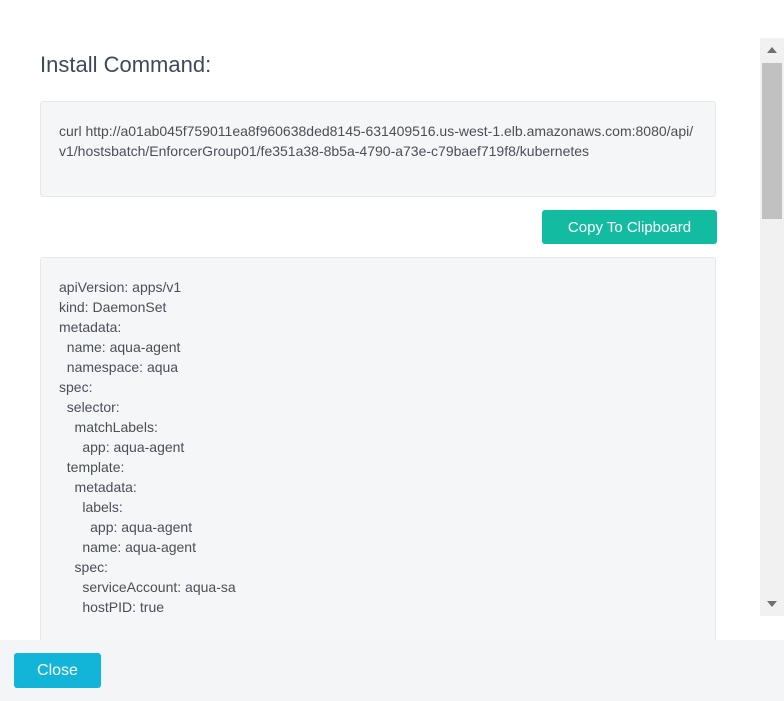 This screenshot has height=701, width=784. I want to click on yaml-line: hostPID: true, so click(112, 607).